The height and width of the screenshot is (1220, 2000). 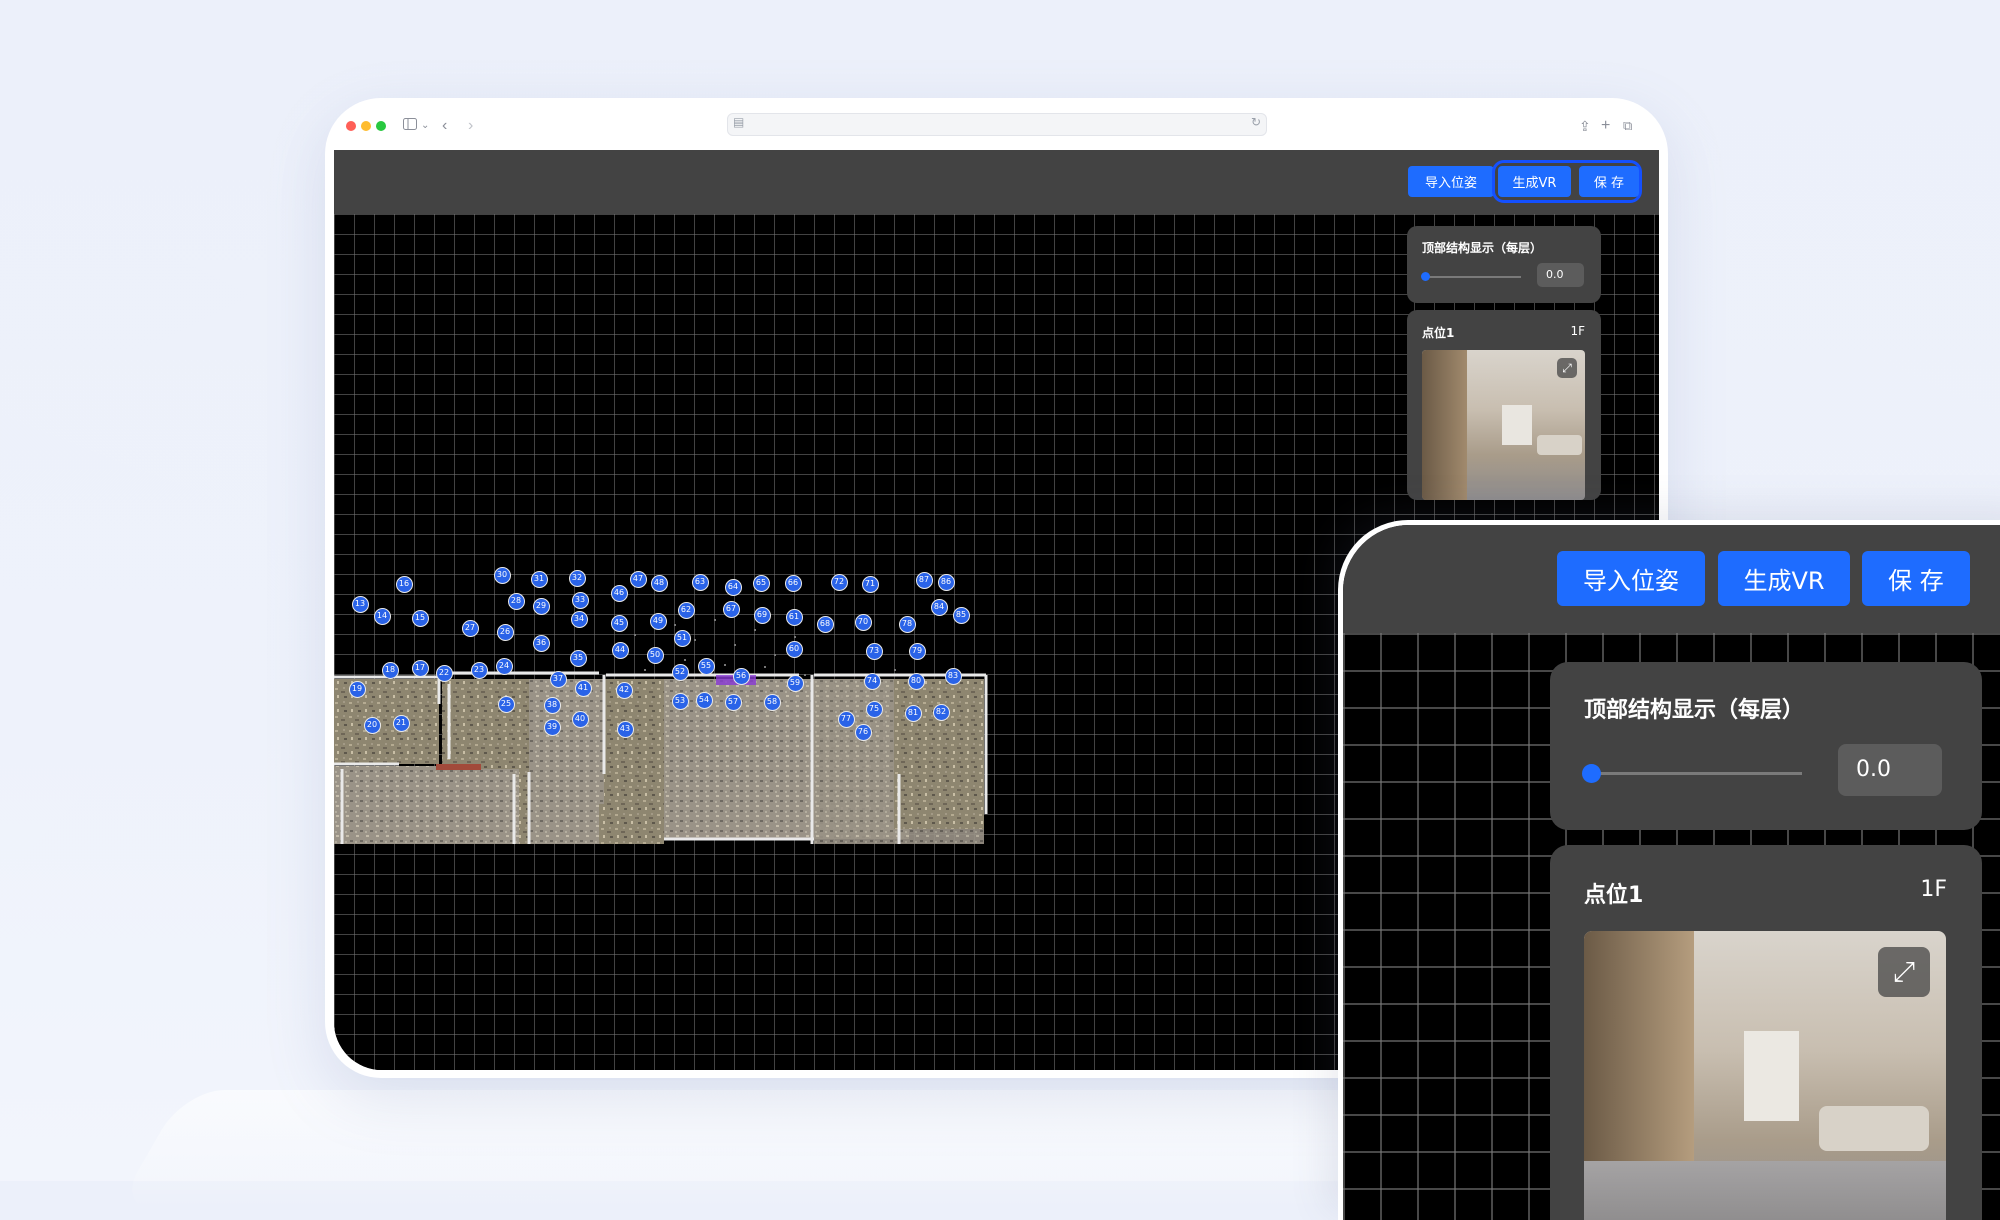 What do you see at coordinates (504, 666) in the screenshot?
I see `marker-24: 24` at bounding box center [504, 666].